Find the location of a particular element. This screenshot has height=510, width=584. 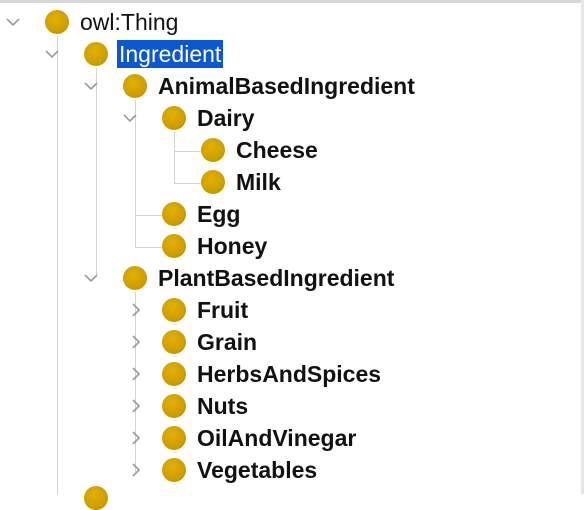

tree-node-label: Fruit is located at coordinates (223, 310).